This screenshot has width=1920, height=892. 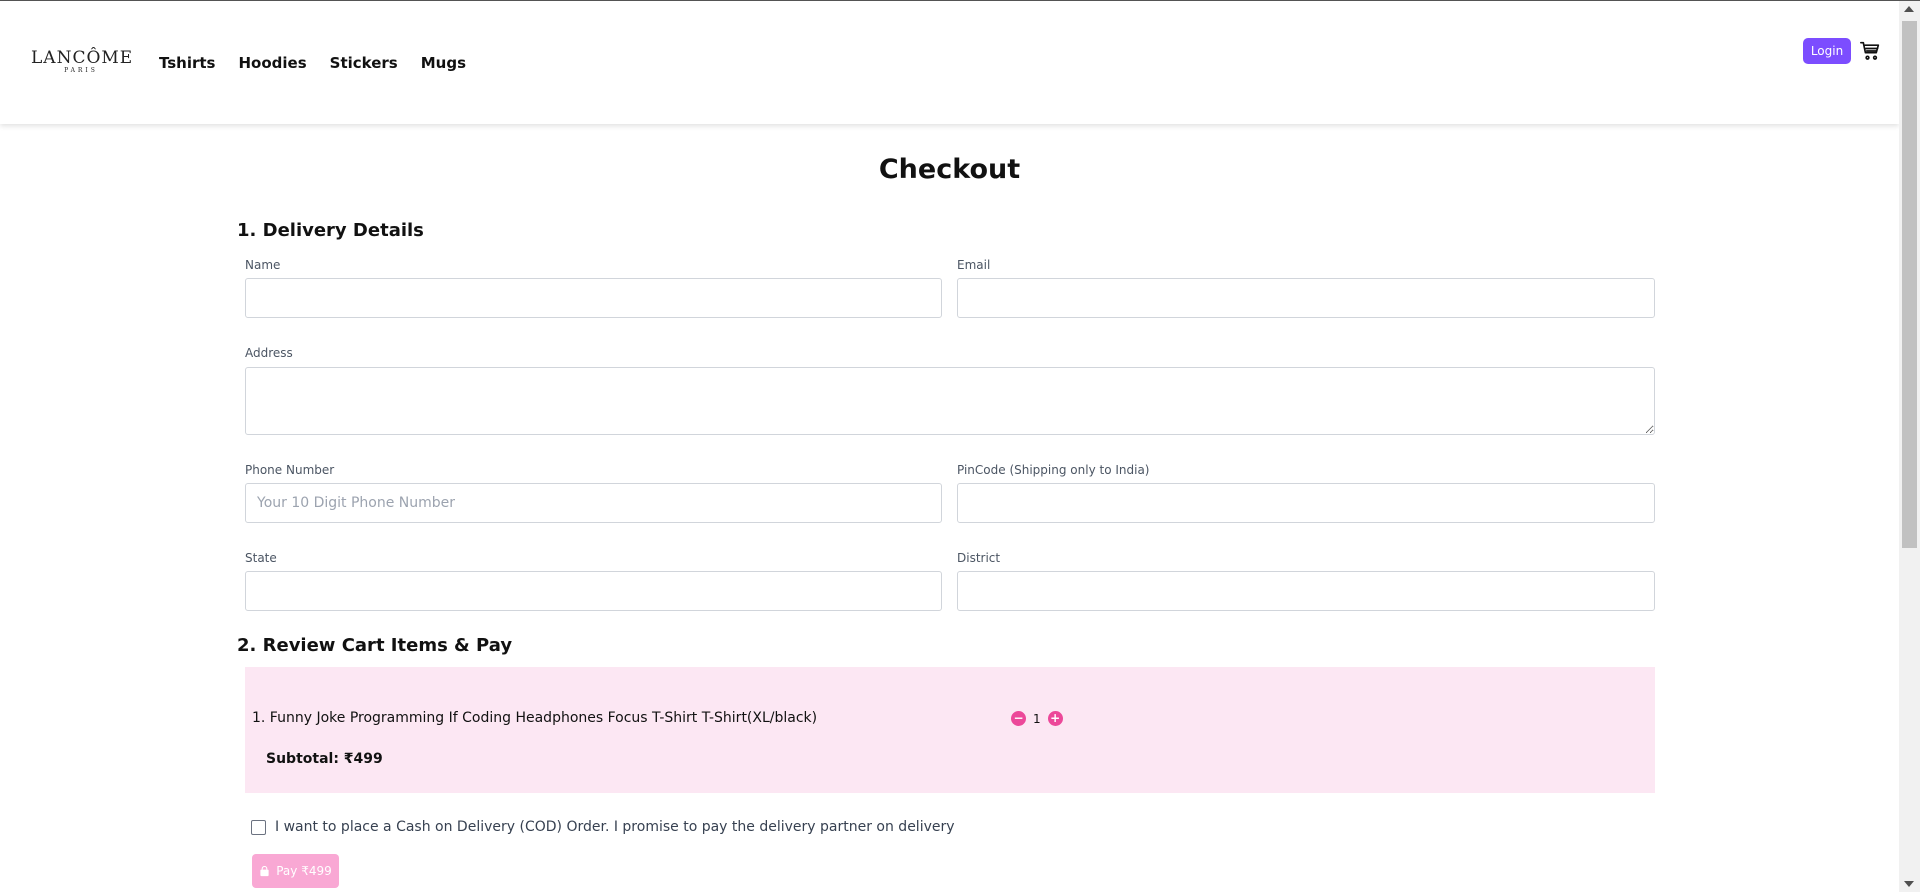 What do you see at coordinates (1306, 503) in the screenshot?
I see `pincode-input` at bounding box center [1306, 503].